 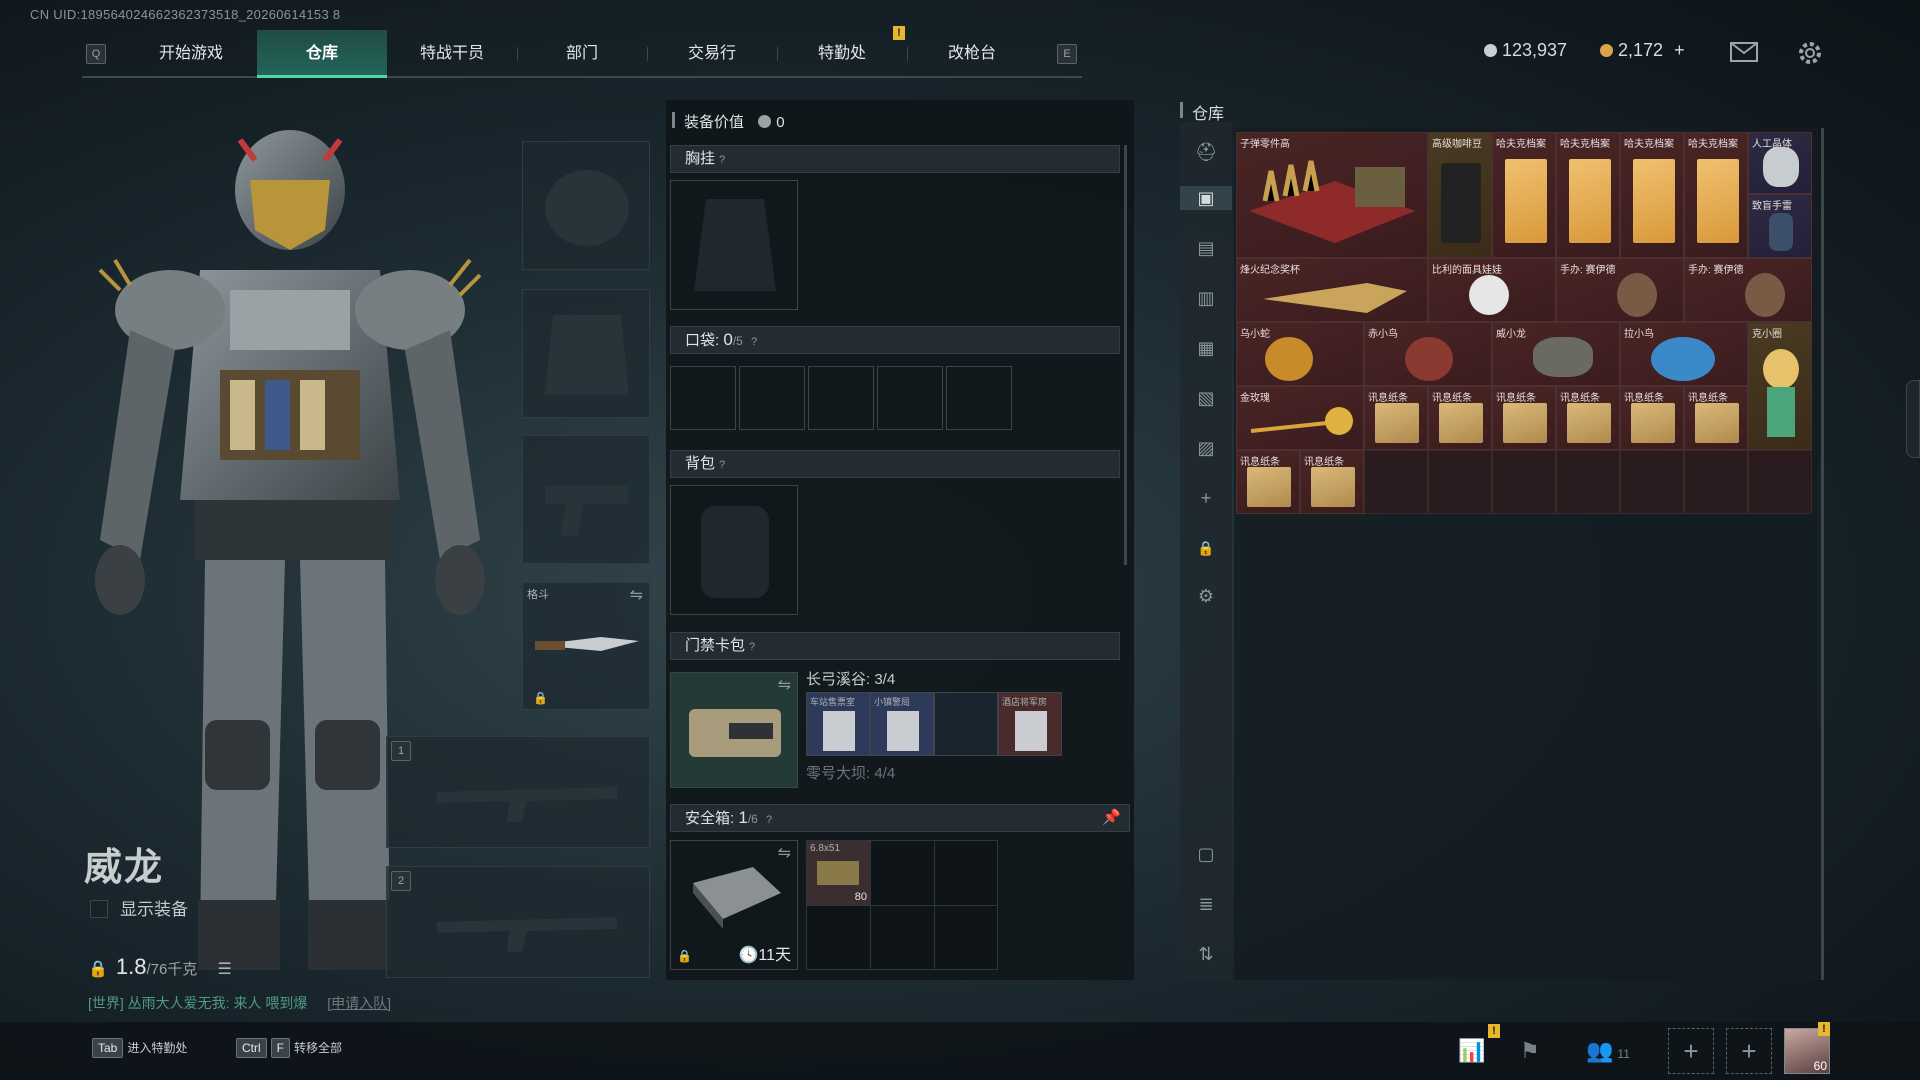 What do you see at coordinates (191, 54) in the screenshot?
I see `tab-start-game: 开始游戏` at bounding box center [191, 54].